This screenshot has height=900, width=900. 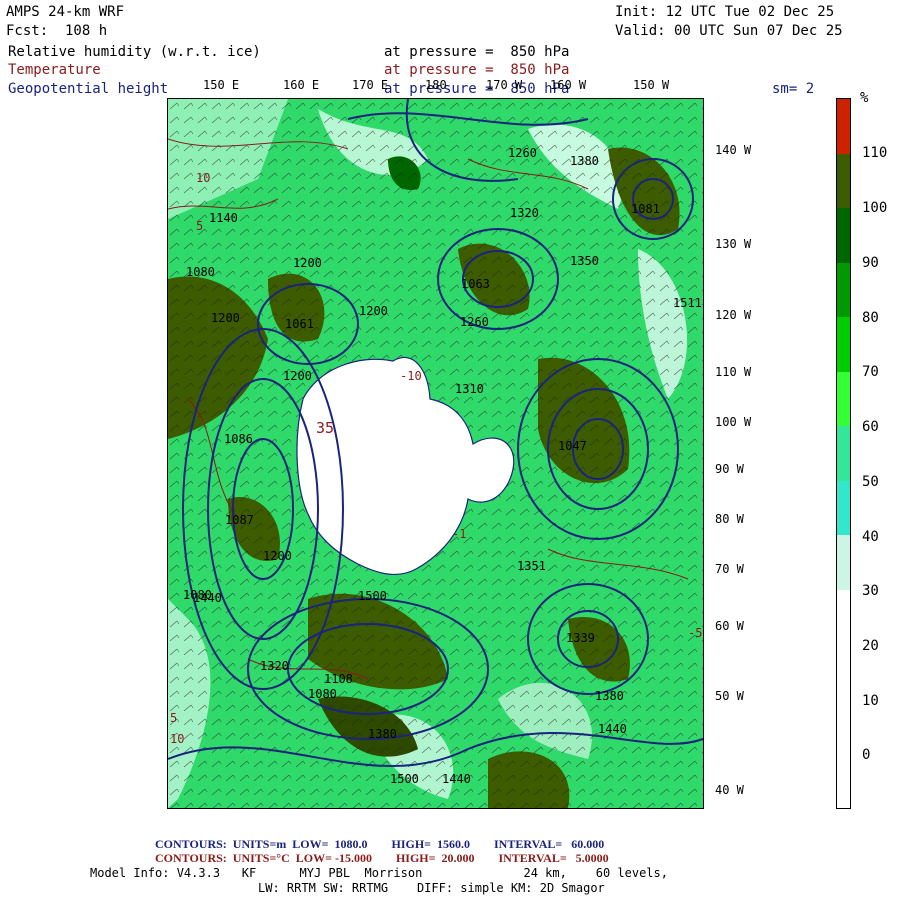 What do you see at coordinates (239, 520) in the screenshot?
I see `height-center-label: 1087` at bounding box center [239, 520].